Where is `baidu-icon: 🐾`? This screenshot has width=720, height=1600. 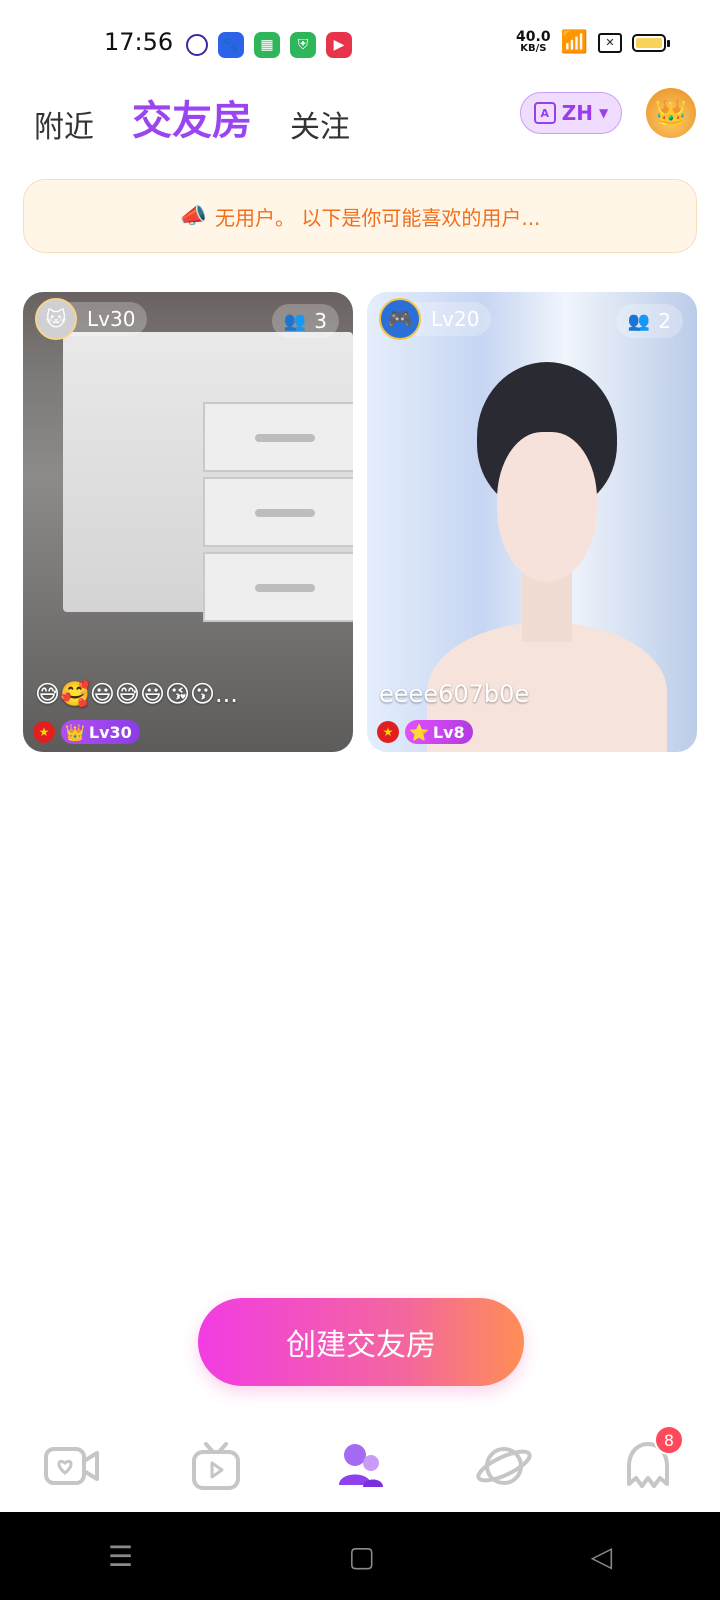 baidu-icon: 🐾 is located at coordinates (231, 45).